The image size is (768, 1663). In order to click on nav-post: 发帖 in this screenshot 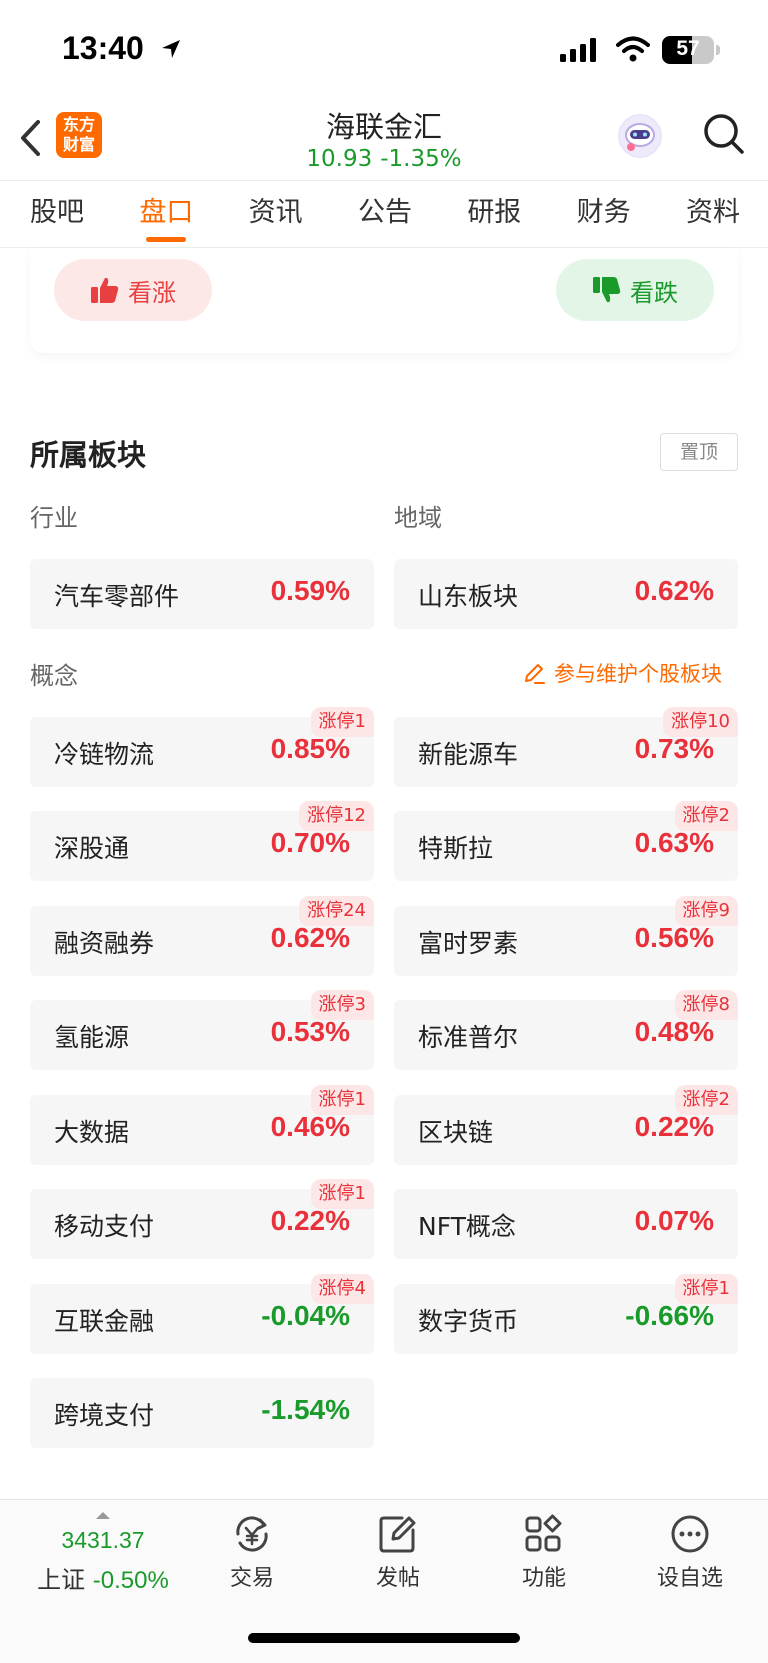, I will do `click(398, 1553)`.